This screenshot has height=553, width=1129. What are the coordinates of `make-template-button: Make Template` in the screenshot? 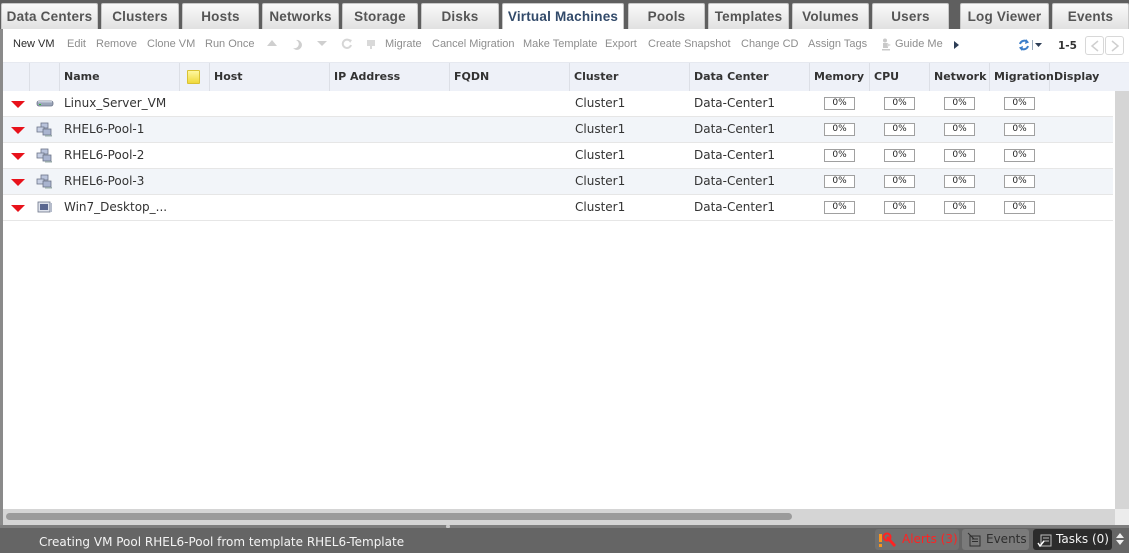 It's located at (560, 44).